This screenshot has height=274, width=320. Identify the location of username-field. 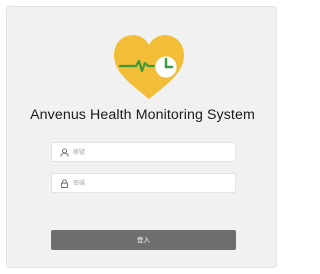
(143, 152).